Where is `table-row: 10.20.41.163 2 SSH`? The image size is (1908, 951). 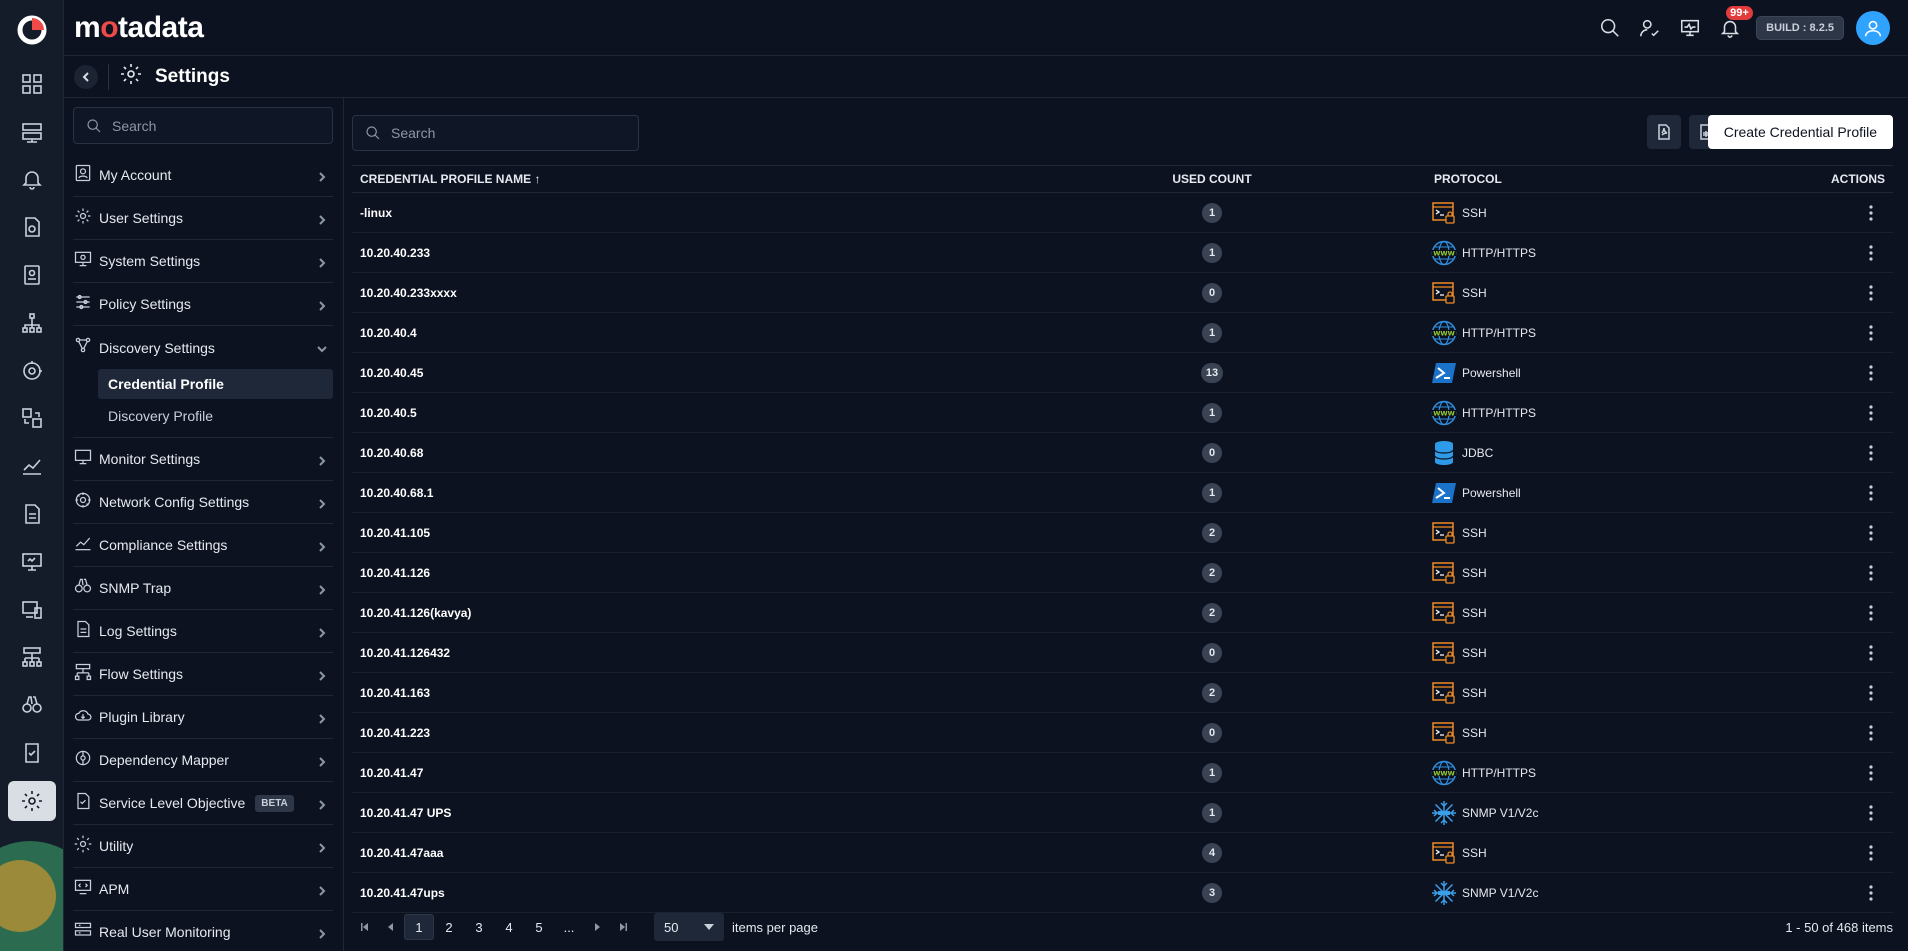 table-row: 10.20.41.163 2 SSH is located at coordinates (1122, 693).